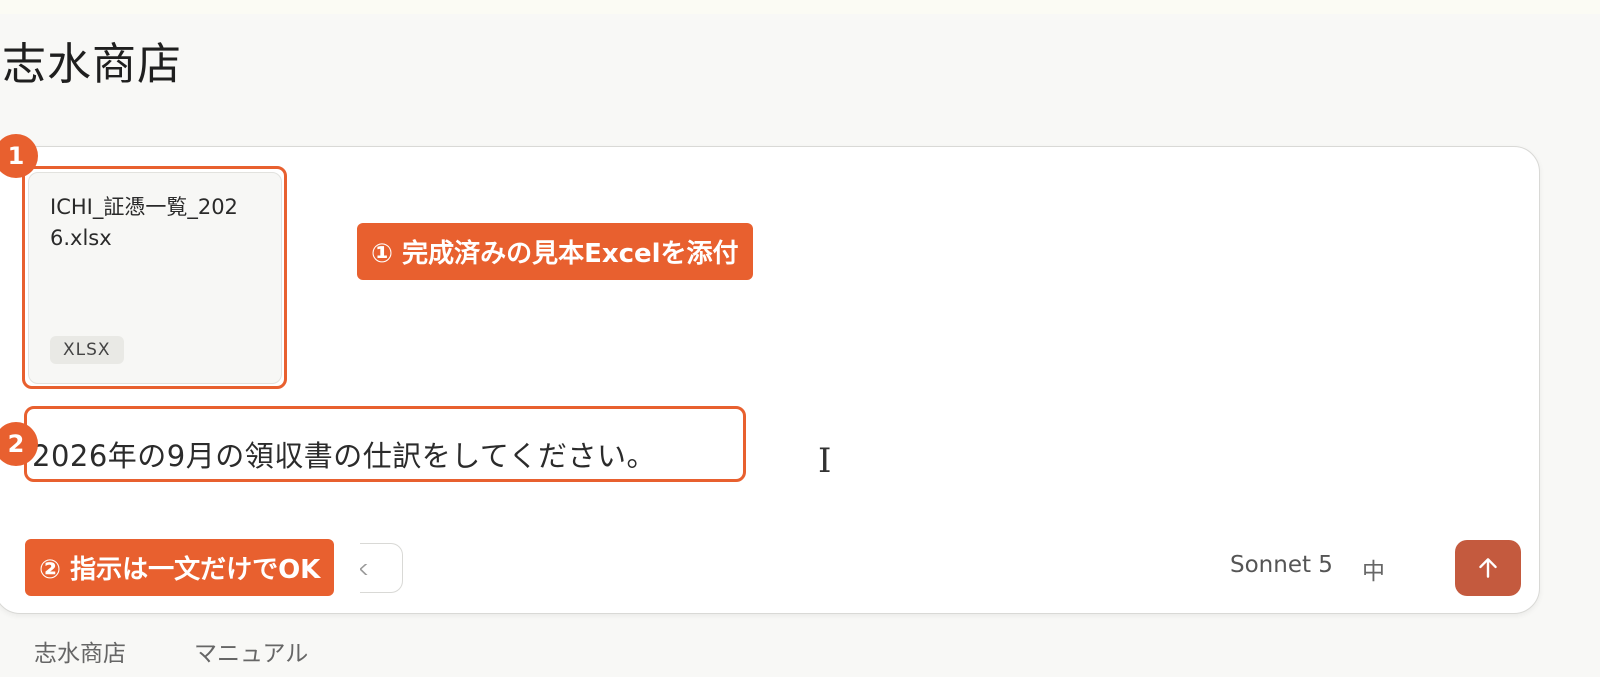 This screenshot has height=677, width=1600. Describe the element at coordinates (1281, 565) in the screenshot. I see `model-selector: Sonnet 5` at that location.